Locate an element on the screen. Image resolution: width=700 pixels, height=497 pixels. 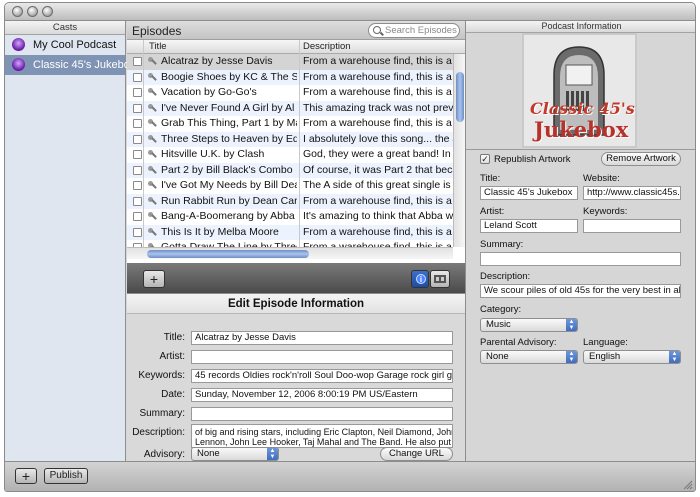
episode-title-cell: Bang-A-Boomerang by Abba is located at coordinates (228, 216).